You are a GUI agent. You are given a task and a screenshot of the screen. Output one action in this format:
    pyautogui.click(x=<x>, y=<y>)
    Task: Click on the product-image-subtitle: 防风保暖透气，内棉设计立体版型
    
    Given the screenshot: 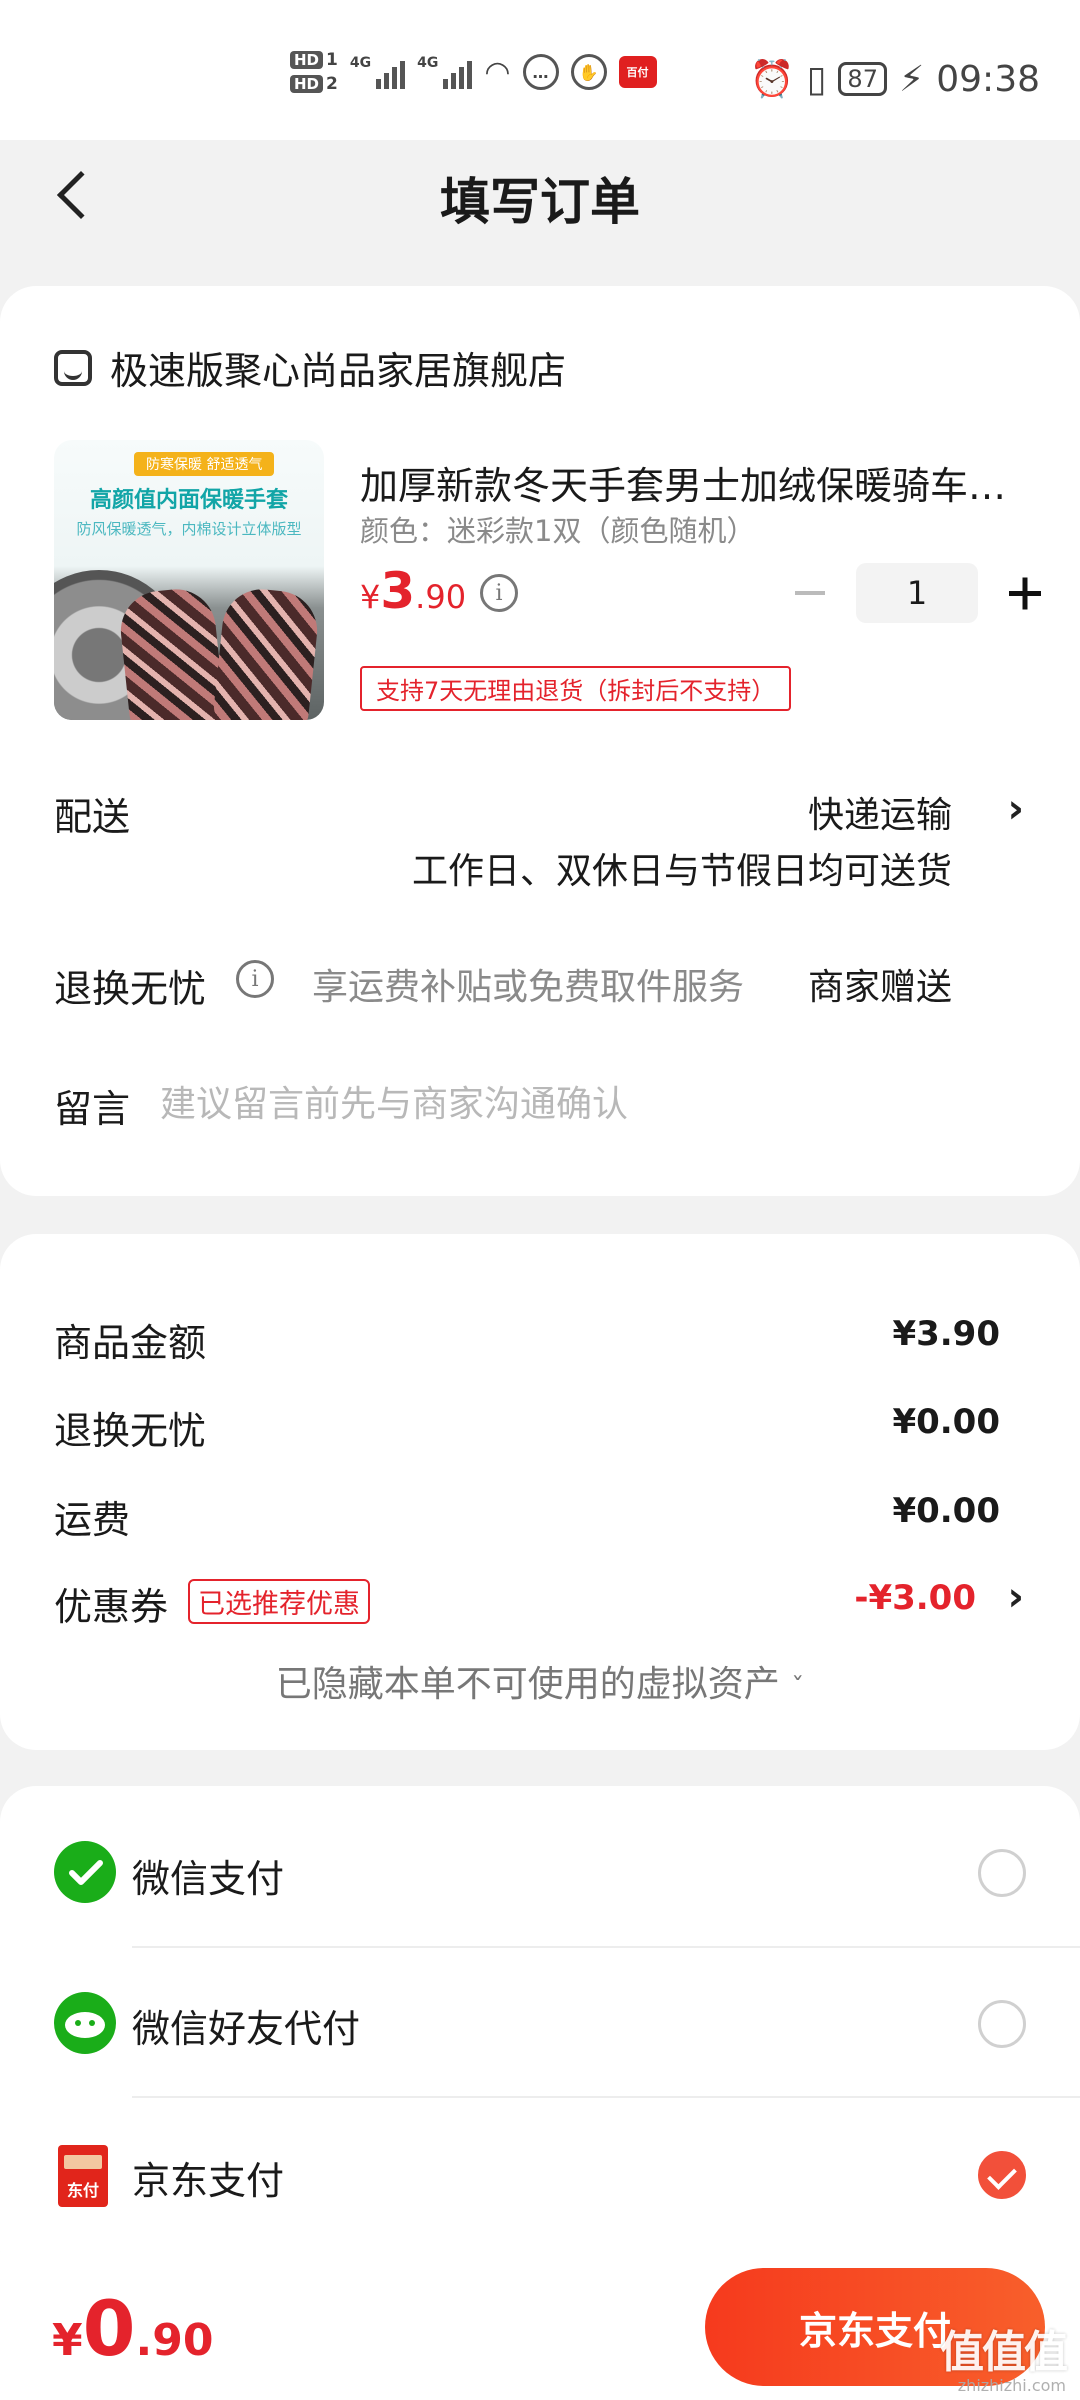 What is the action you would take?
    pyautogui.click(x=189, y=529)
    